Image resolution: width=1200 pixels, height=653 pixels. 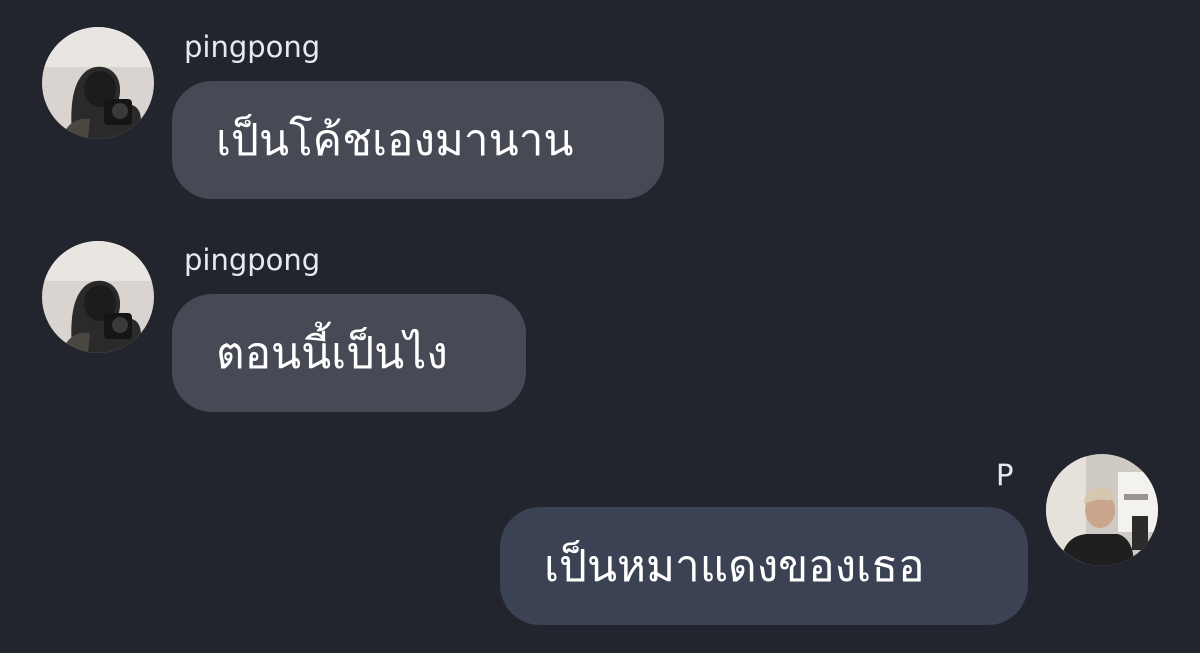 I want to click on message-text: เป็นหมาแดงของเธอ, so click(x=734, y=566).